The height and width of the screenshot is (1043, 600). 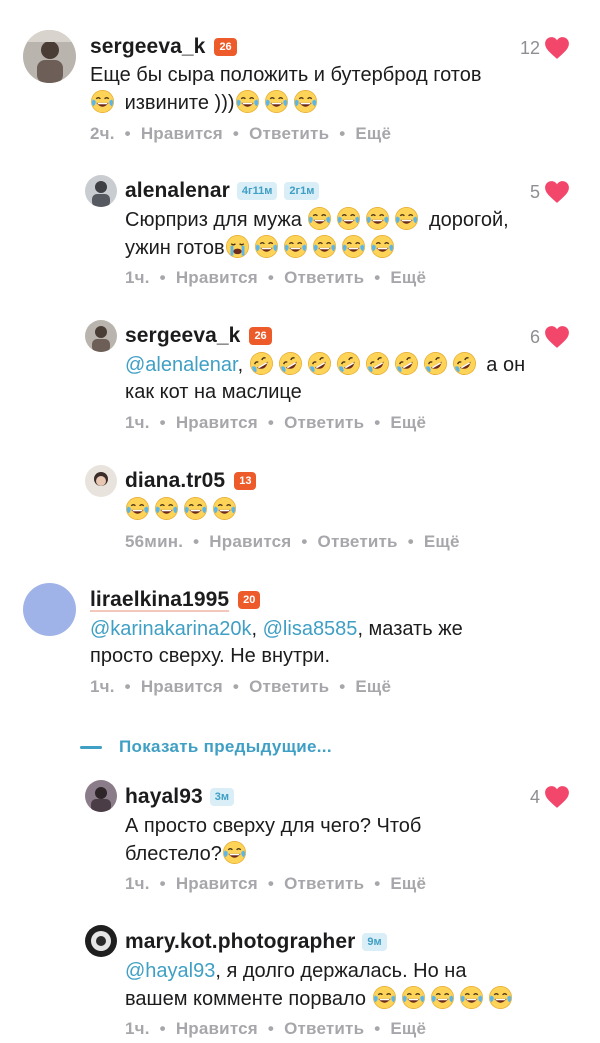 What do you see at coordinates (310, 629) in the screenshot?
I see `mention-link: @lisa8585` at bounding box center [310, 629].